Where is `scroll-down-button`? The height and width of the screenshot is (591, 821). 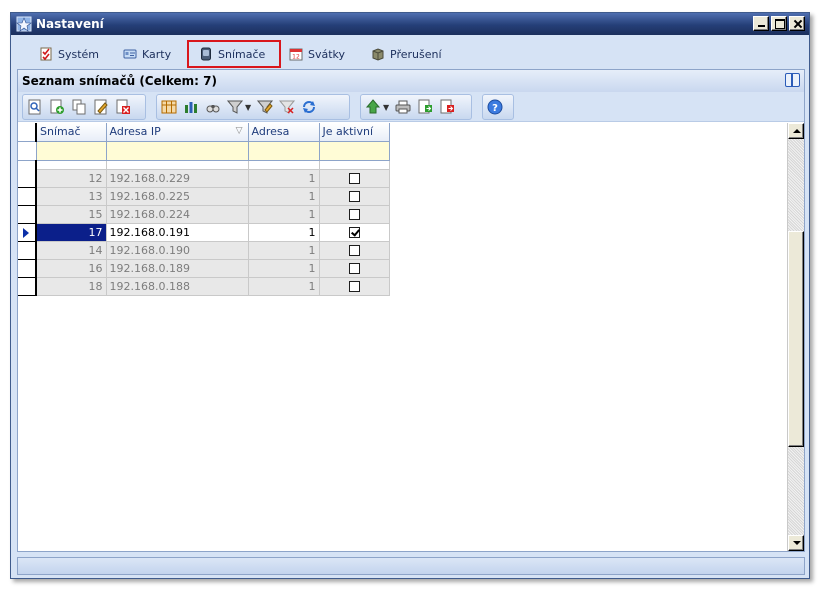
scroll-down-button is located at coordinates (796, 543).